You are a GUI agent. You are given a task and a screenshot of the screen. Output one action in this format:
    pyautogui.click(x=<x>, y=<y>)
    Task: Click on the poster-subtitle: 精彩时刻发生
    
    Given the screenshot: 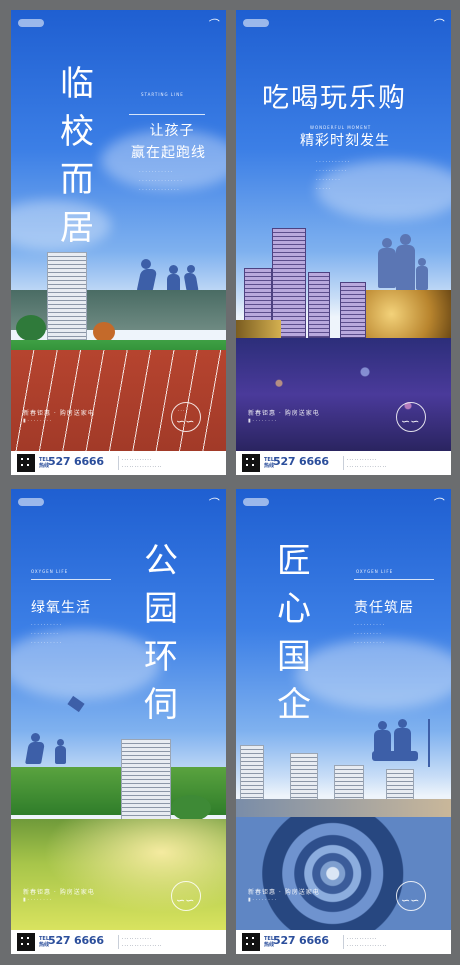 What is the action you would take?
    pyautogui.click(x=345, y=141)
    